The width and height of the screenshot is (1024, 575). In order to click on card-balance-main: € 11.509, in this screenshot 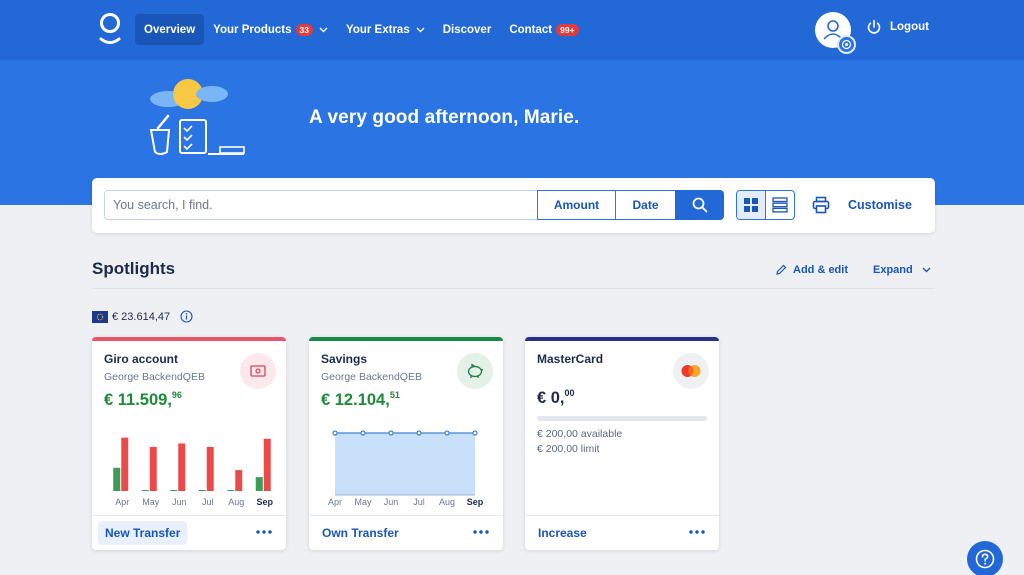, I will do `click(138, 400)`.